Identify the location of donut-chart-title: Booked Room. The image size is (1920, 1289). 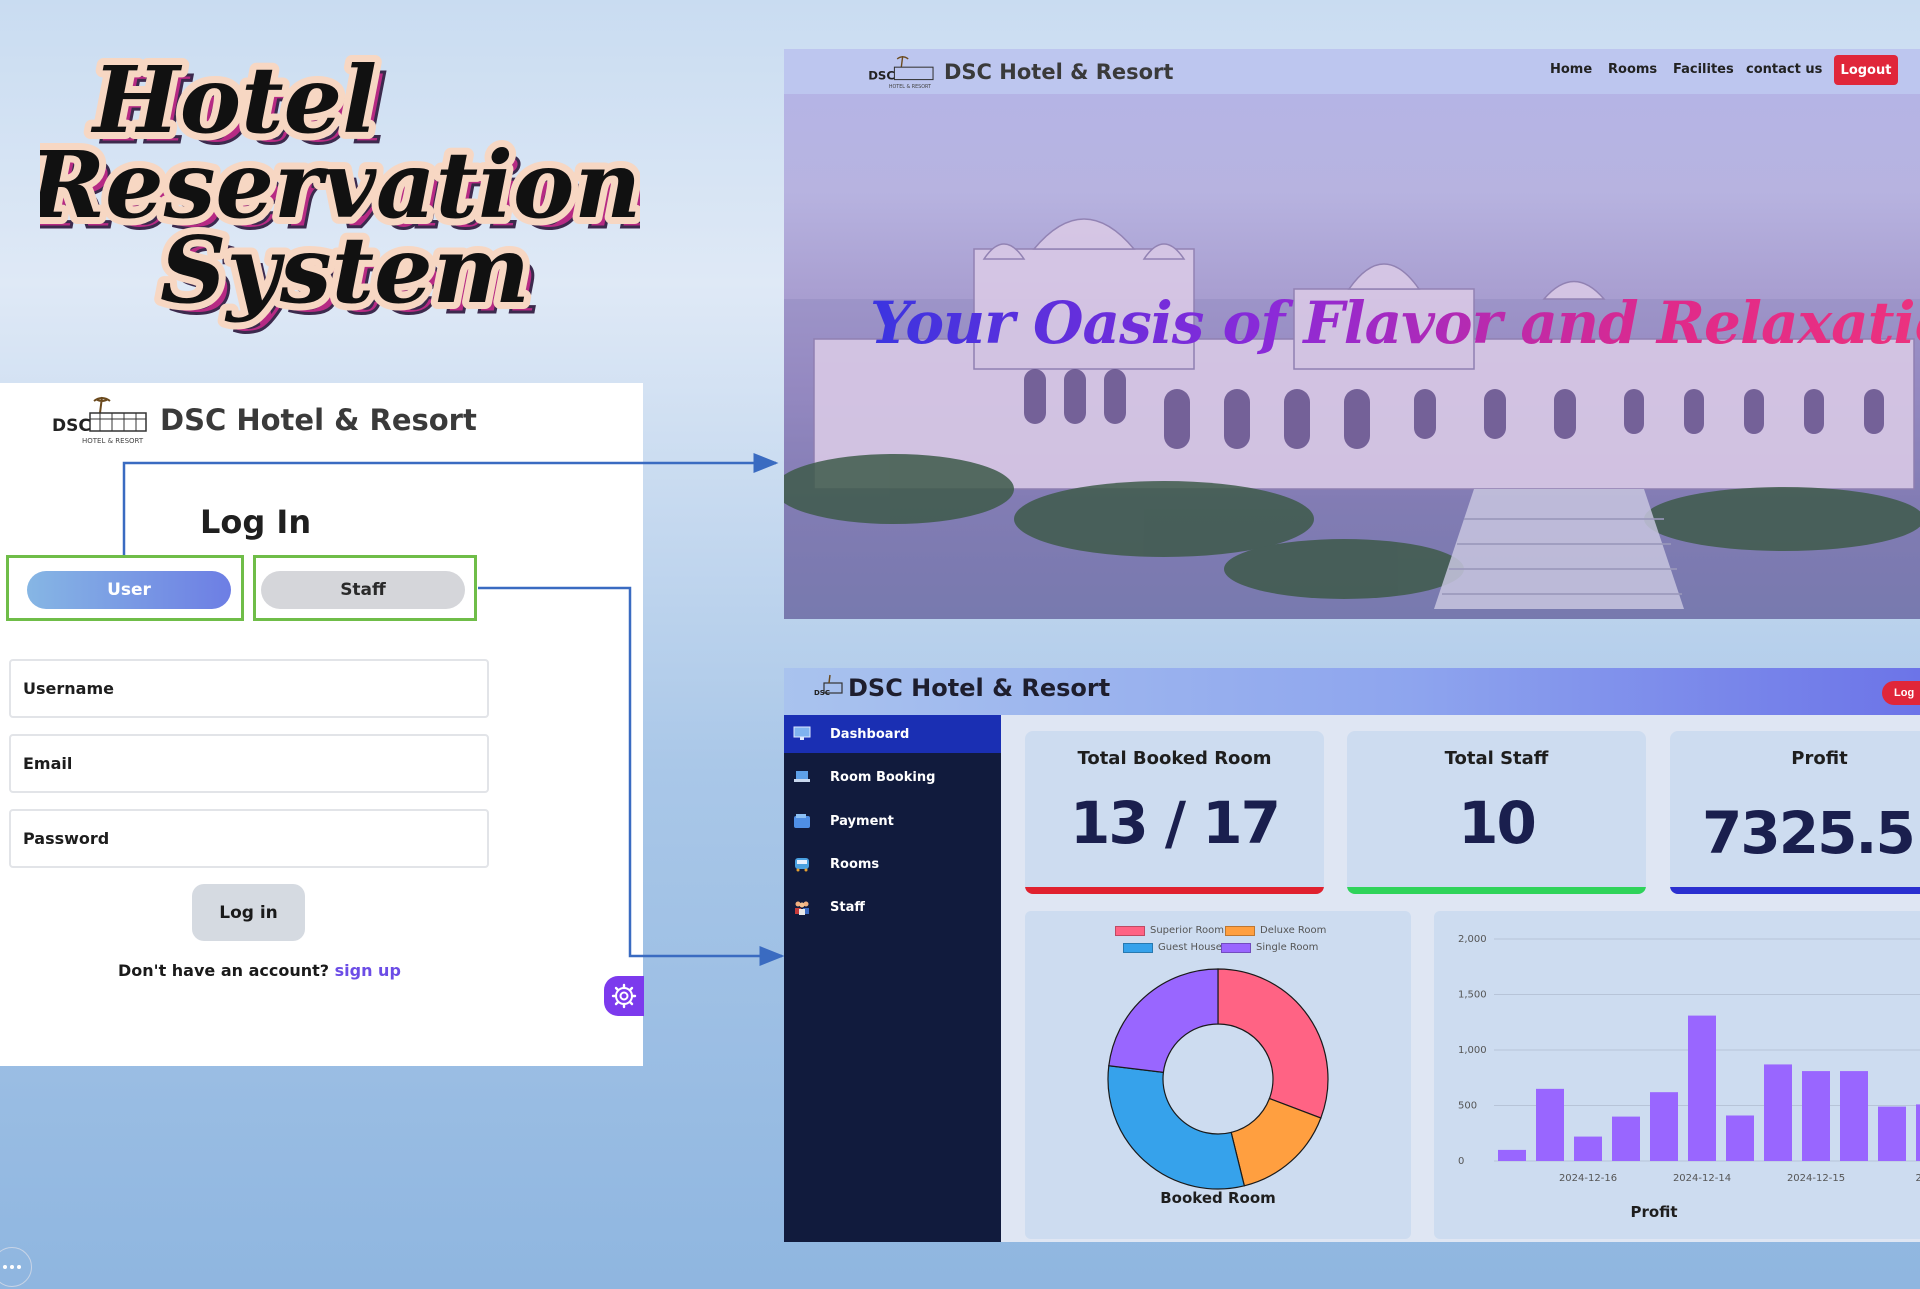
(1218, 1198).